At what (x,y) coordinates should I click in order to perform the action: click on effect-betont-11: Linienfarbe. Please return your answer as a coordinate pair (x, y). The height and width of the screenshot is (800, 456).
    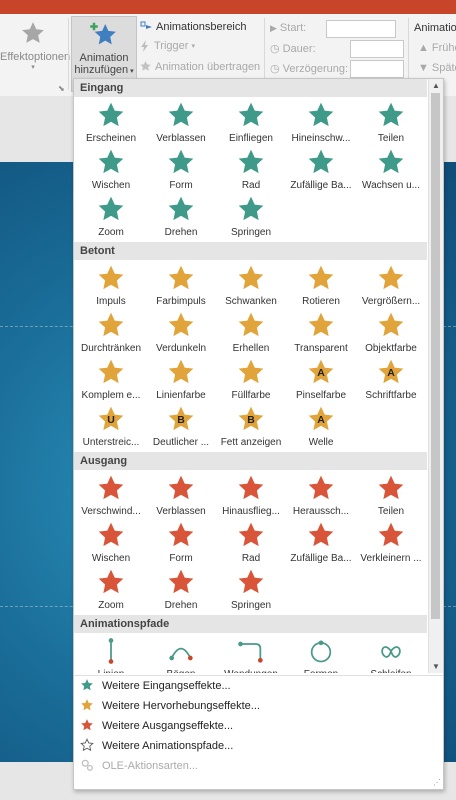
    Looking at the image, I should click on (181, 379).